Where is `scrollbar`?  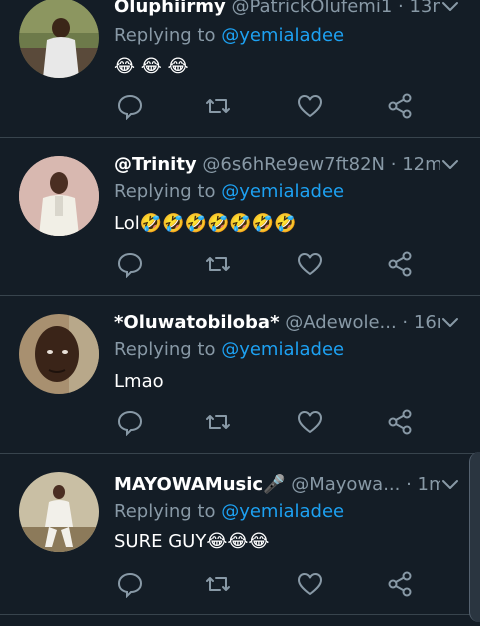
scrollbar is located at coordinates (474, 537).